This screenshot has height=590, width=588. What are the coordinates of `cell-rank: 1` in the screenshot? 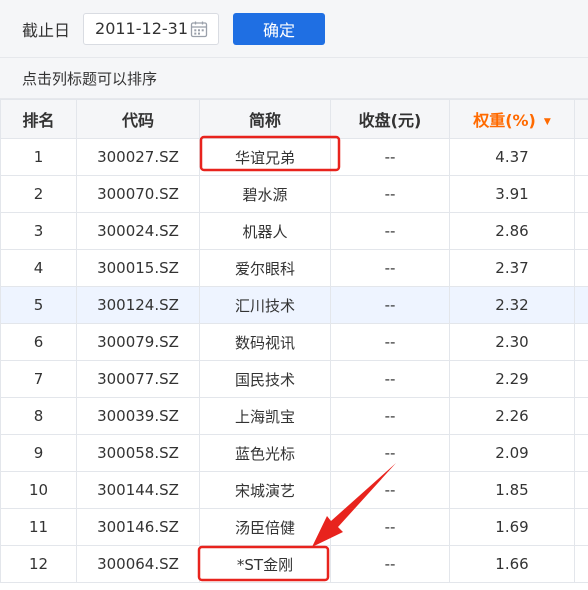 It's located at (38, 157).